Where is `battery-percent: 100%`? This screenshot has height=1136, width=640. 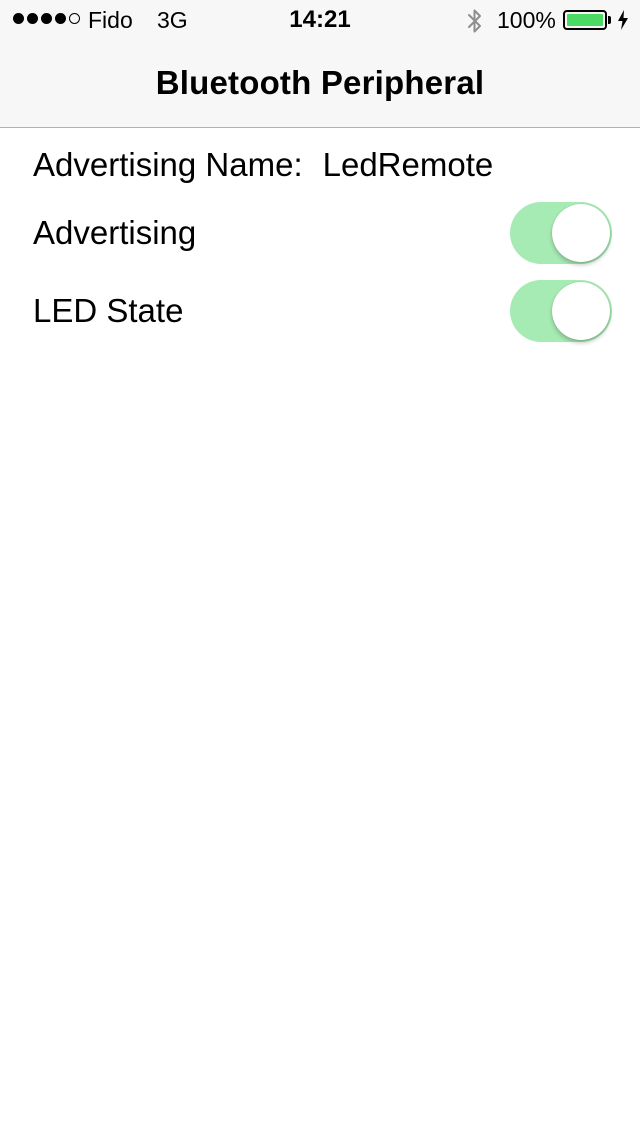 battery-percent: 100% is located at coordinates (526, 20).